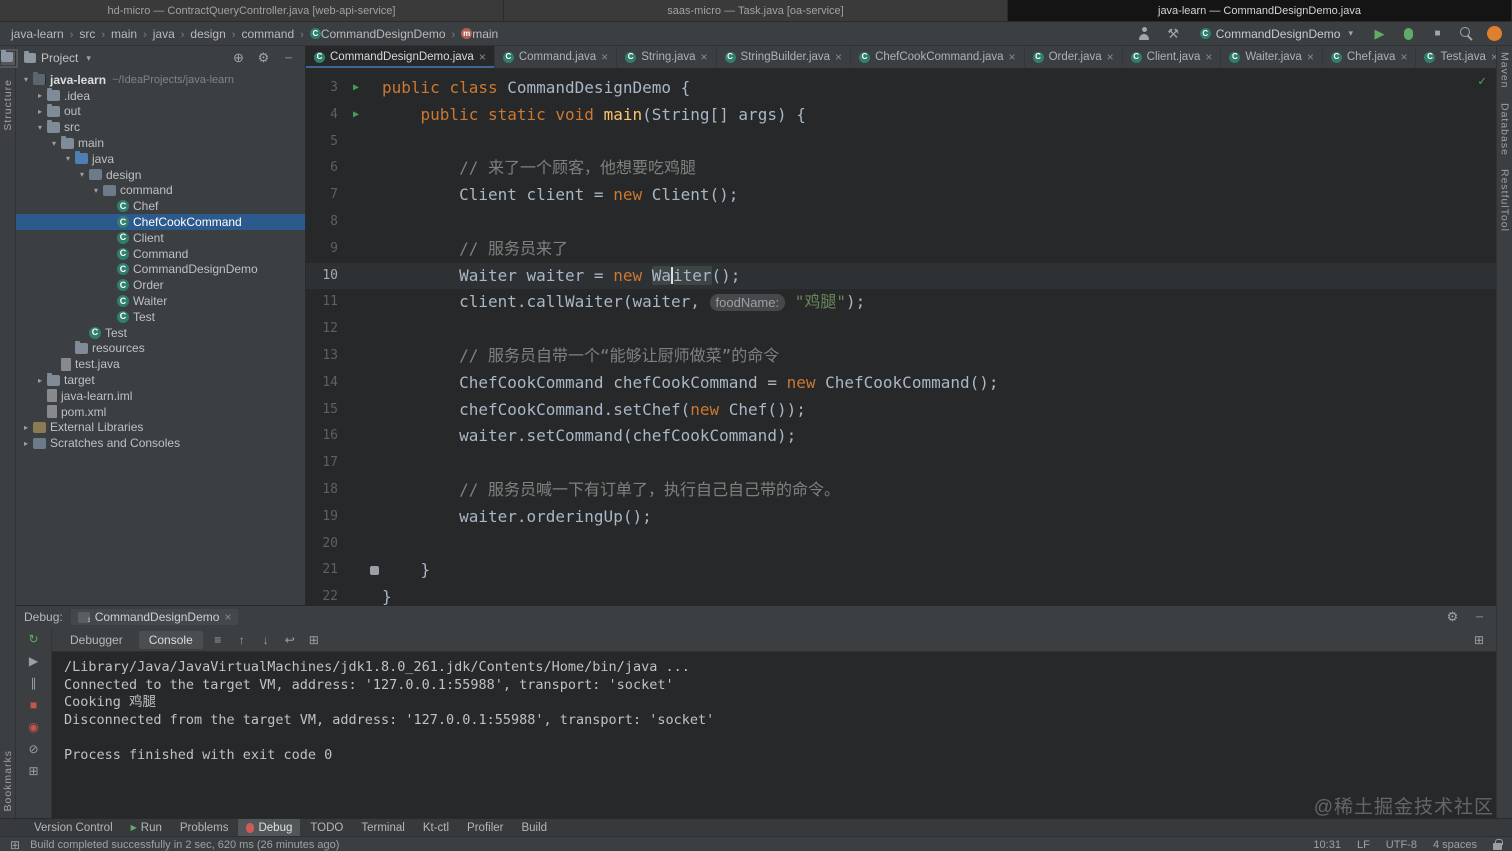  I want to click on editor-tab-order-java: Order.java, so click(1074, 57).